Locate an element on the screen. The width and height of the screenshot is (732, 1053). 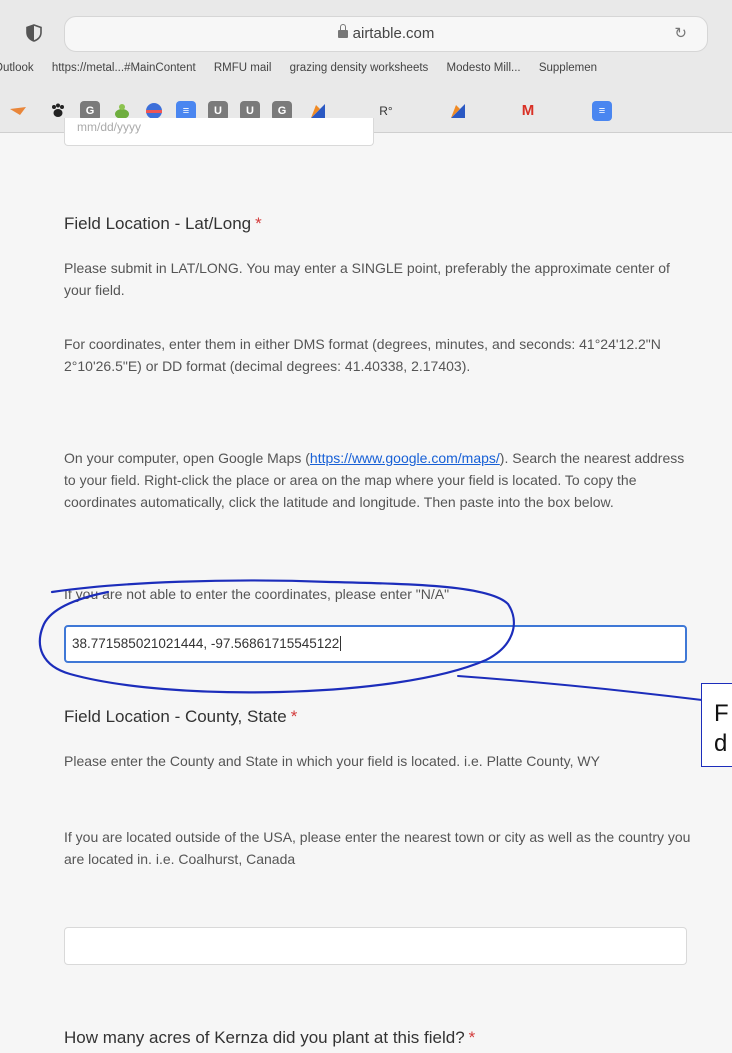
lock-icon is located at coordinates (342, 31).